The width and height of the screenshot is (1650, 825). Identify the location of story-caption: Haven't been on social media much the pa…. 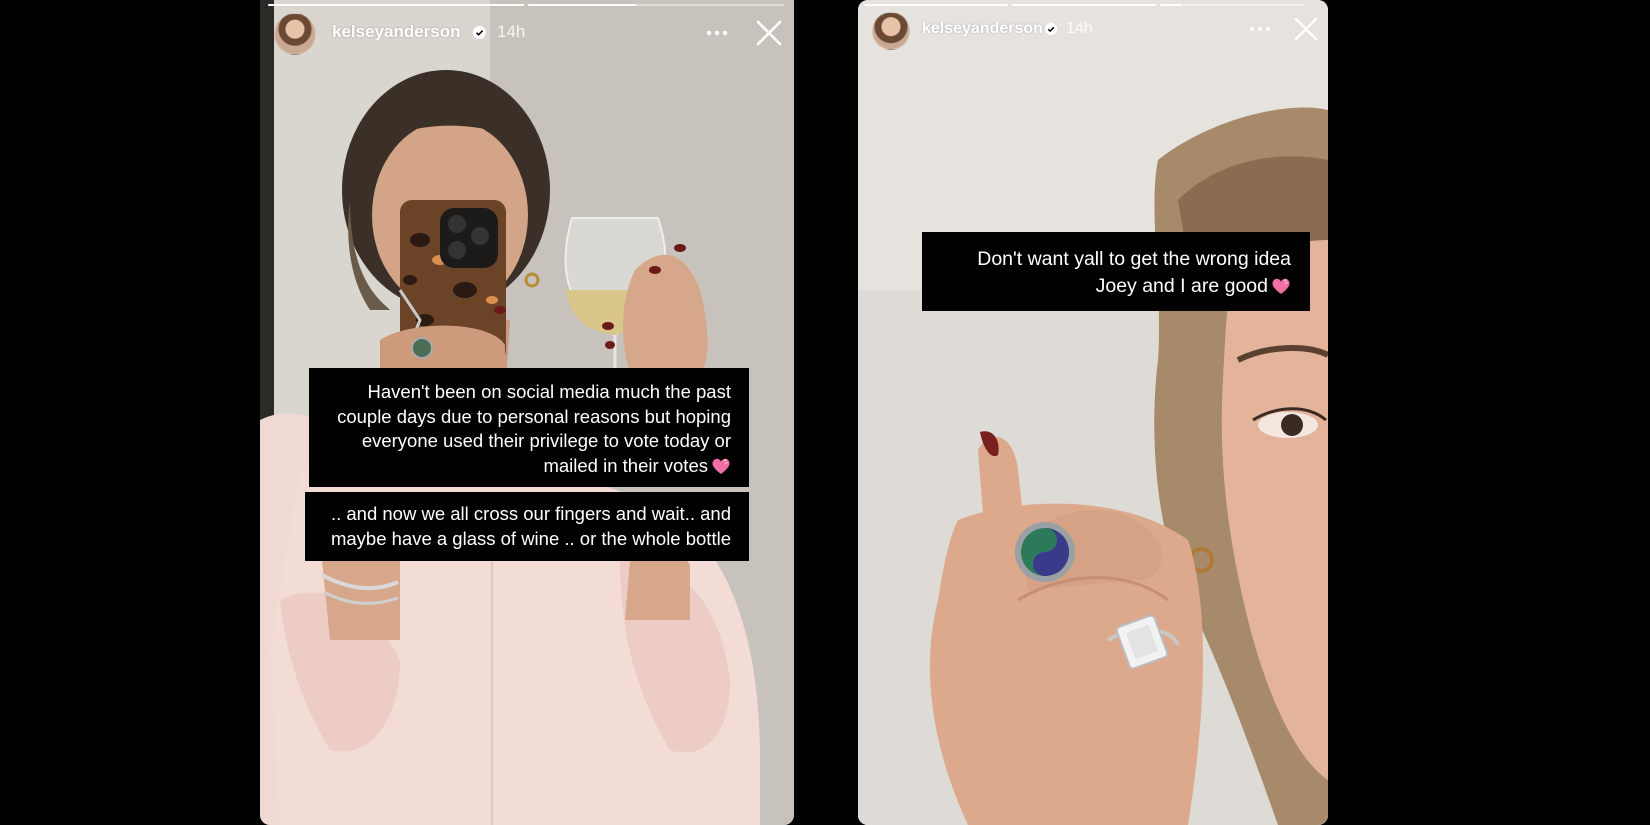
(529, 427).